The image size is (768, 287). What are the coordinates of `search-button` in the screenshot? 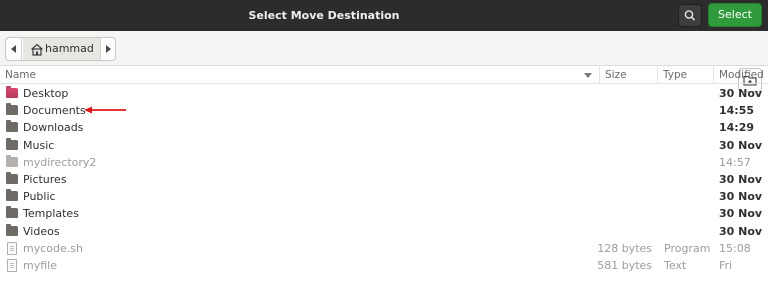 It's located at (690, 15).